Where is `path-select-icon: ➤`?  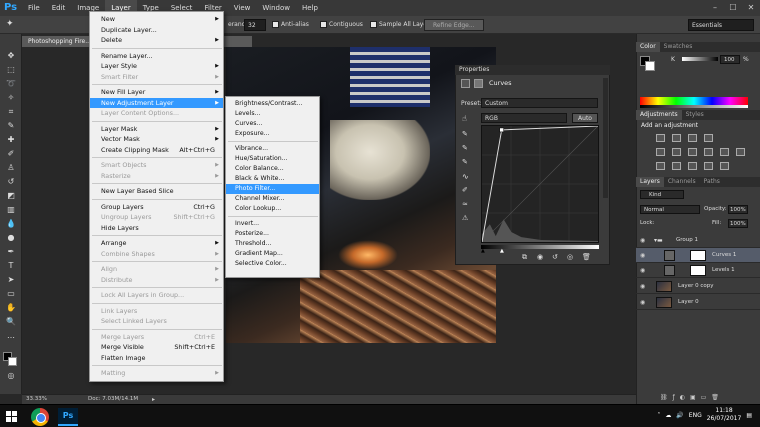
path-select-icon: ➤ is located at coordinates (11, 280).